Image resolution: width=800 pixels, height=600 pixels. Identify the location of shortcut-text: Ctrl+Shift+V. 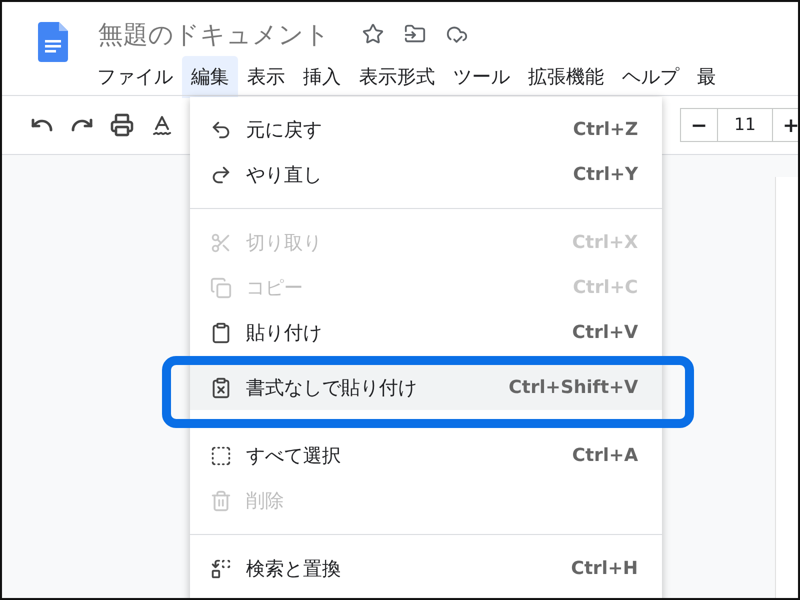
(573, 387).